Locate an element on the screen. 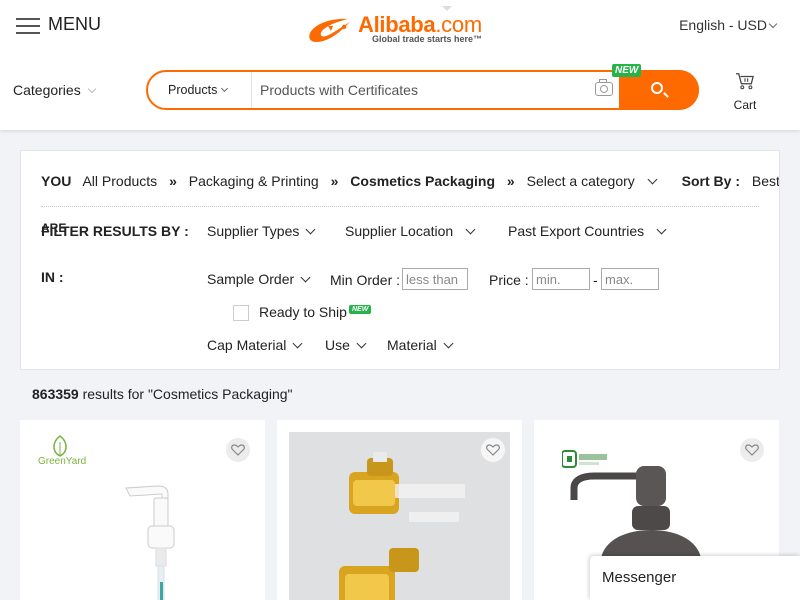 This screenshot has height=600, width=800. hamburger-icon is located at coordinates (28, 25).